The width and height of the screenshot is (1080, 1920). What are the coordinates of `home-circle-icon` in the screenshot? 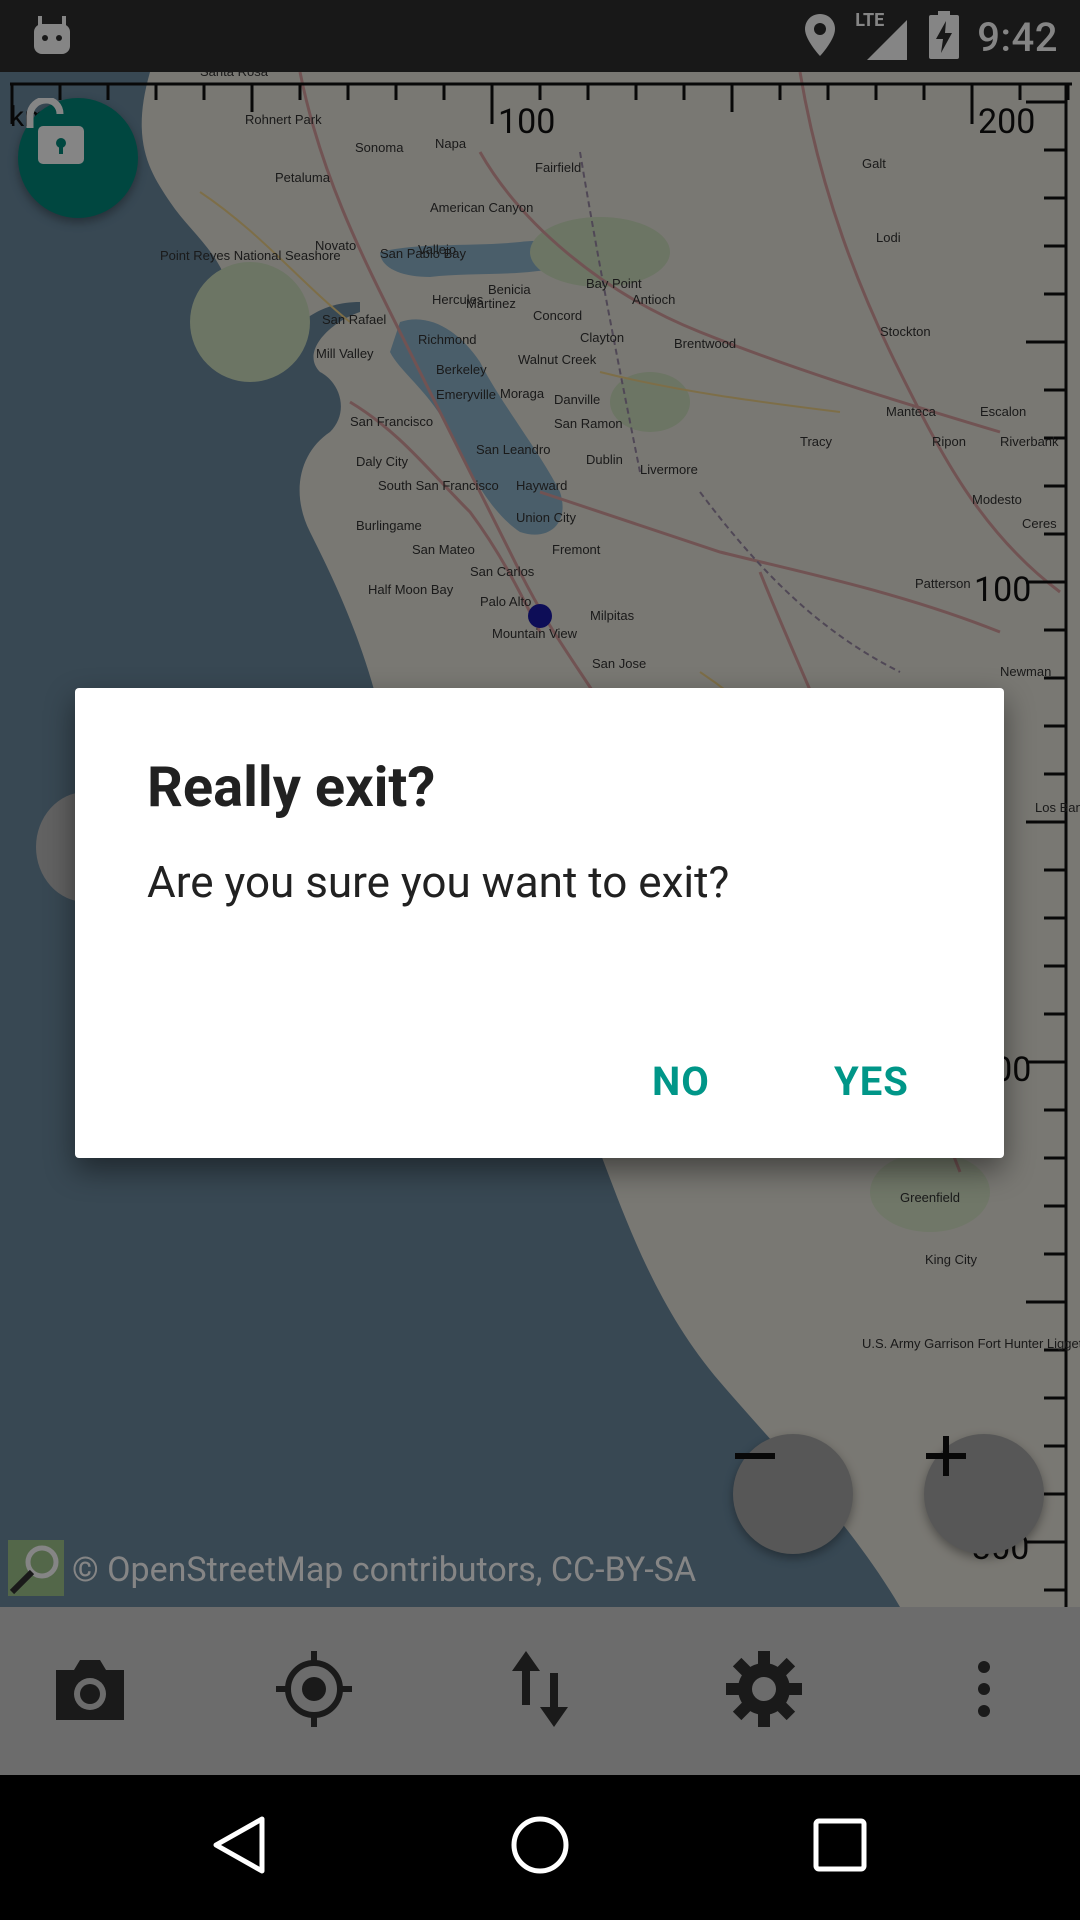 It's located at (540, 1847).